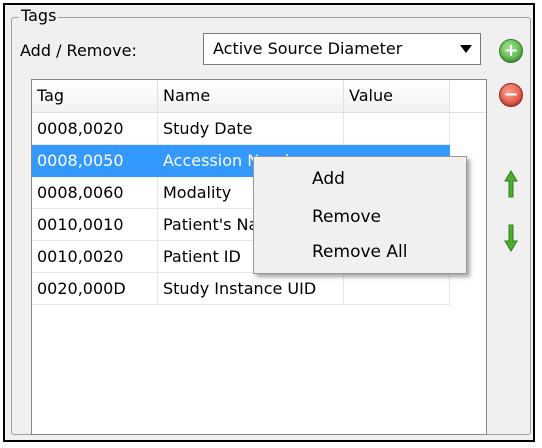 This screenshot has width=542, height=448. I want to click on chevron-down-icon, so click(466, 49).